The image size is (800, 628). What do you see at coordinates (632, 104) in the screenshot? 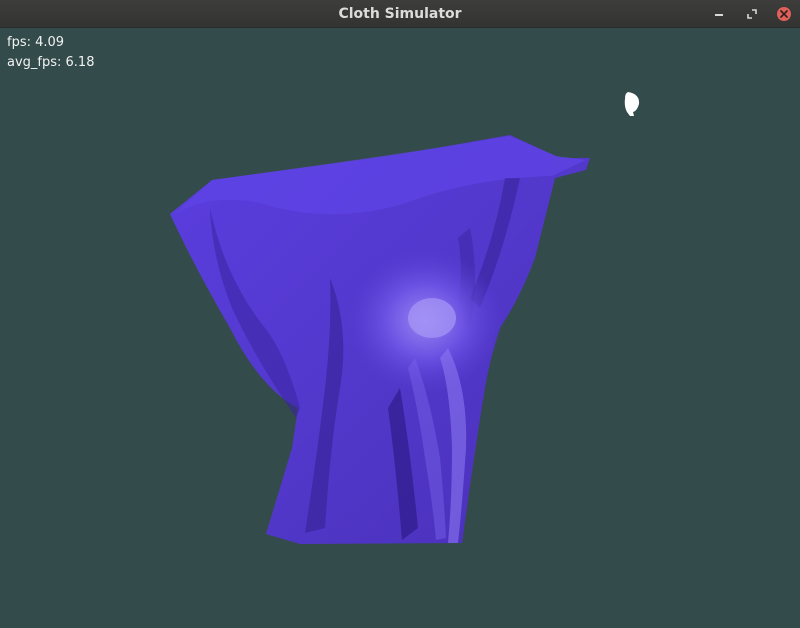
I see `mouse-cursor-icon` at bounding box center [632, 104].